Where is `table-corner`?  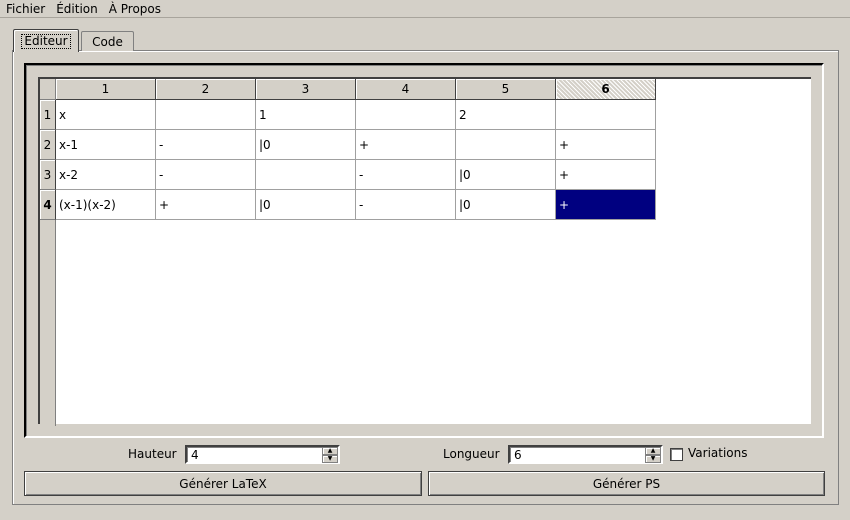
table-corner is located at coordinates (48, 89).